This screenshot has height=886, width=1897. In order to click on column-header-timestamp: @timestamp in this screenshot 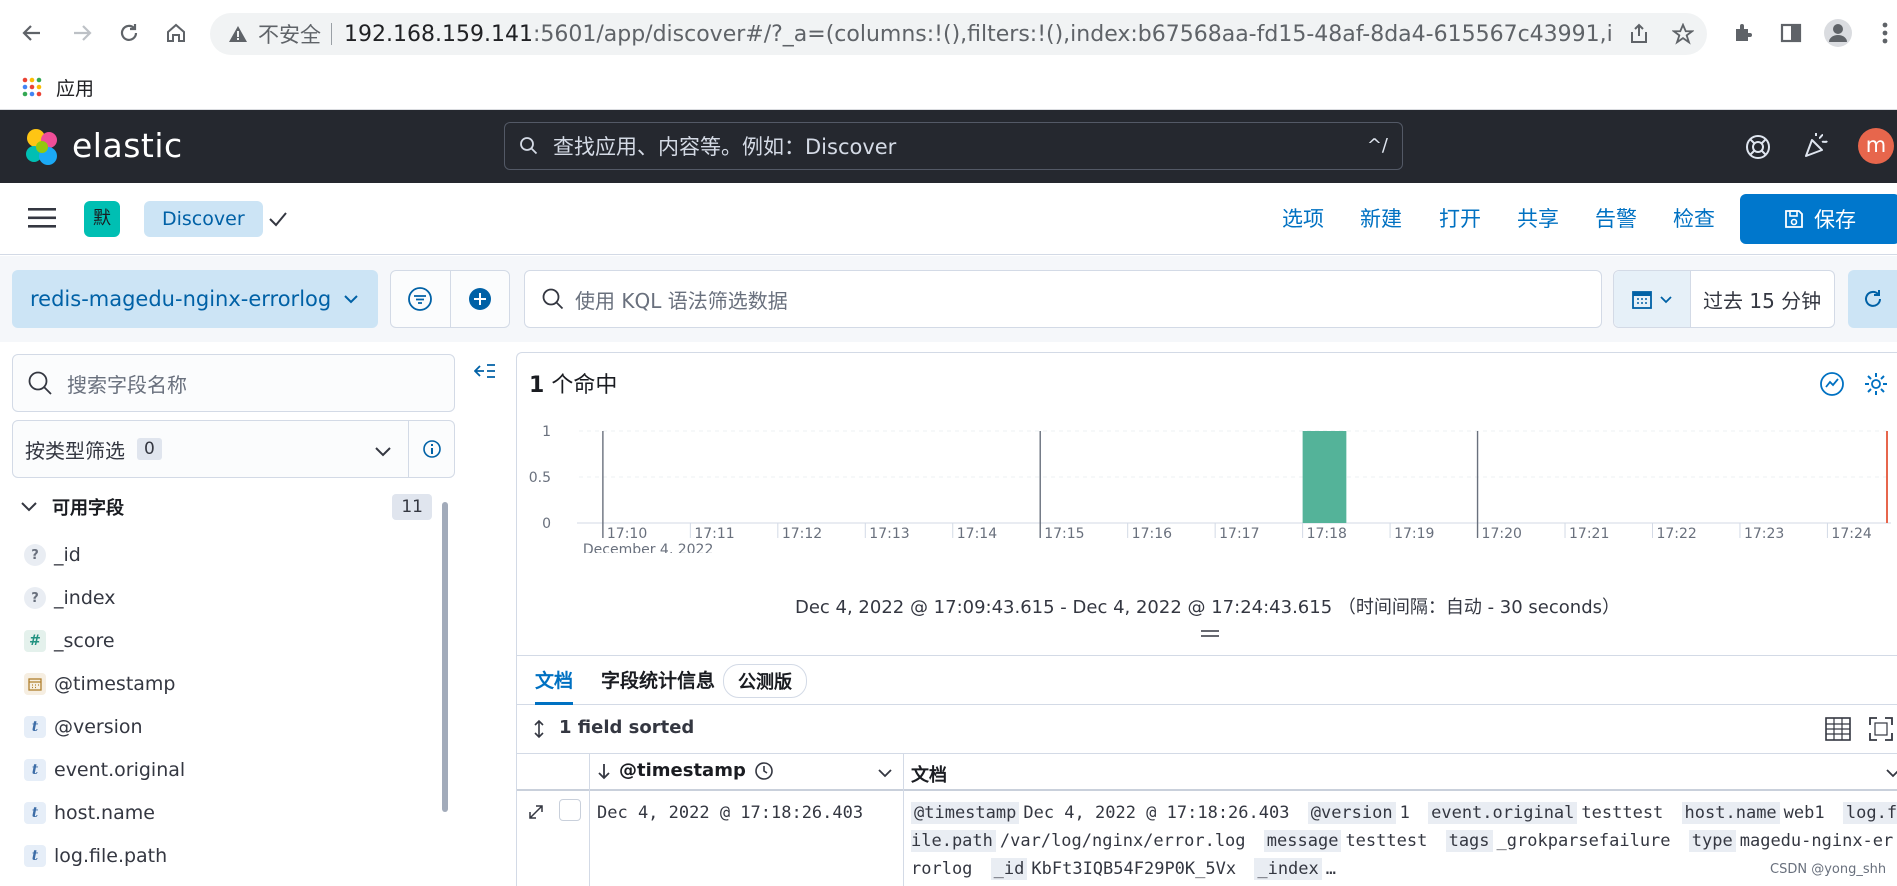, I will do `click(685, 770)`.